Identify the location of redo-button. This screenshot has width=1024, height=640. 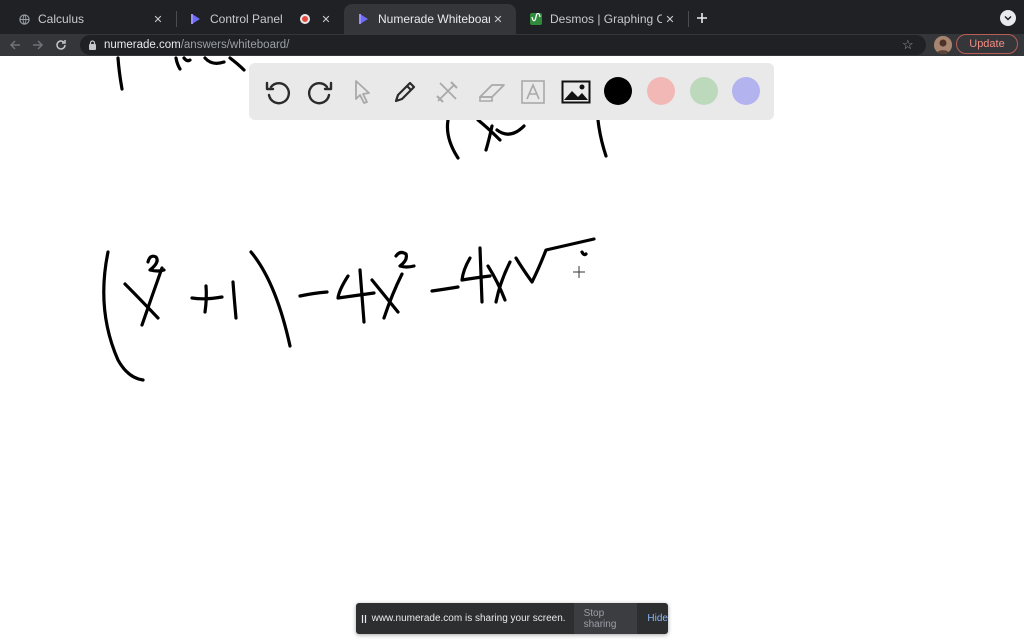
(320, 92).